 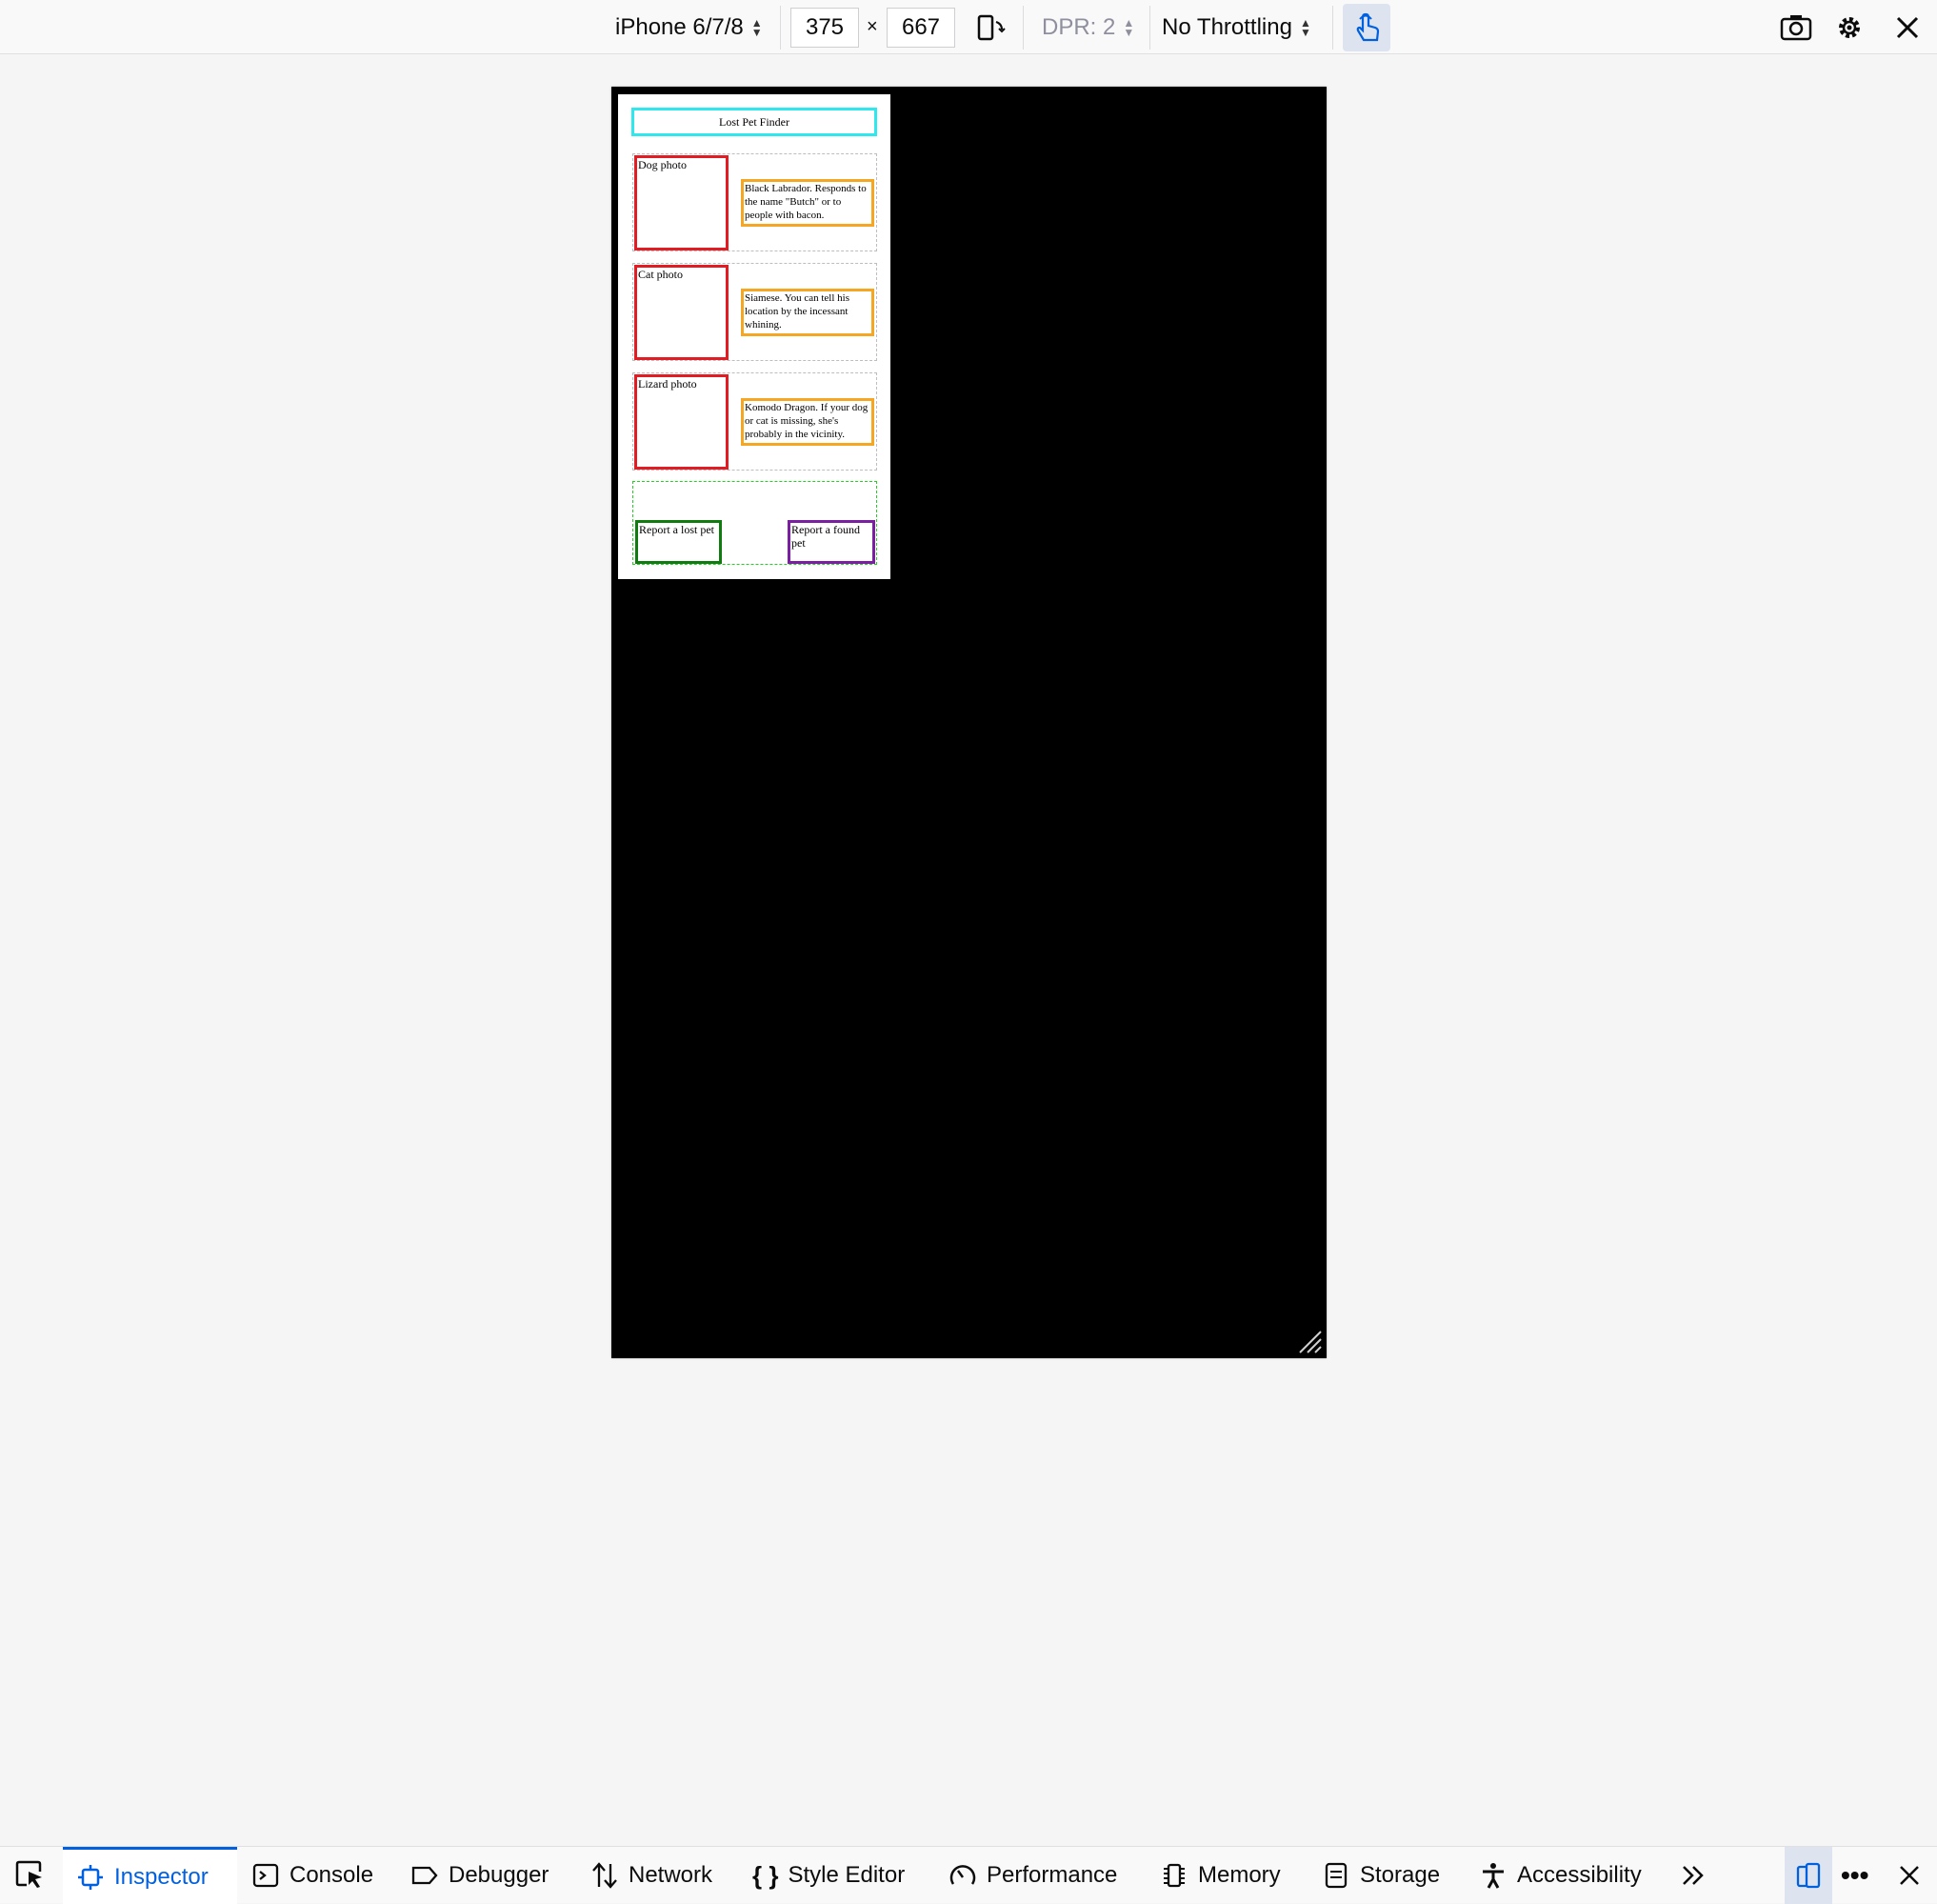 I want to click on throttling-label: No Throttling, so click(x=1227, y=26).